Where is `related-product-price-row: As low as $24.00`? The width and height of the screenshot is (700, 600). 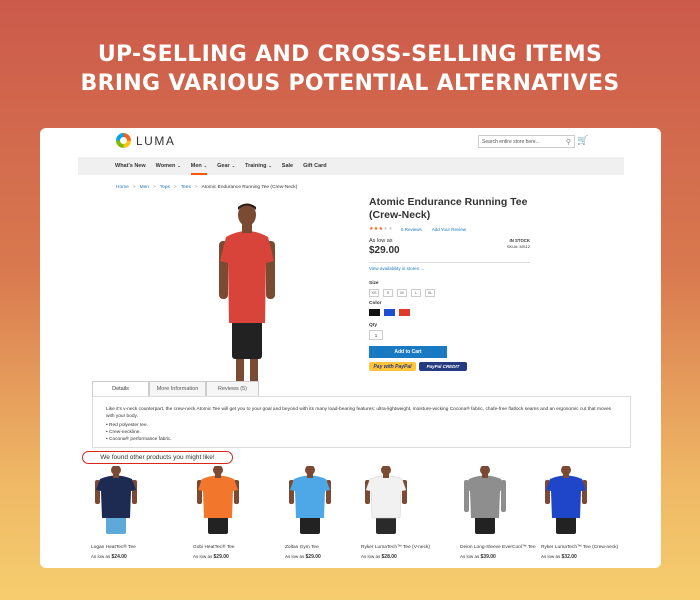 related-product-price-row: As low as $24.00 is located at coordinates (116, 557).